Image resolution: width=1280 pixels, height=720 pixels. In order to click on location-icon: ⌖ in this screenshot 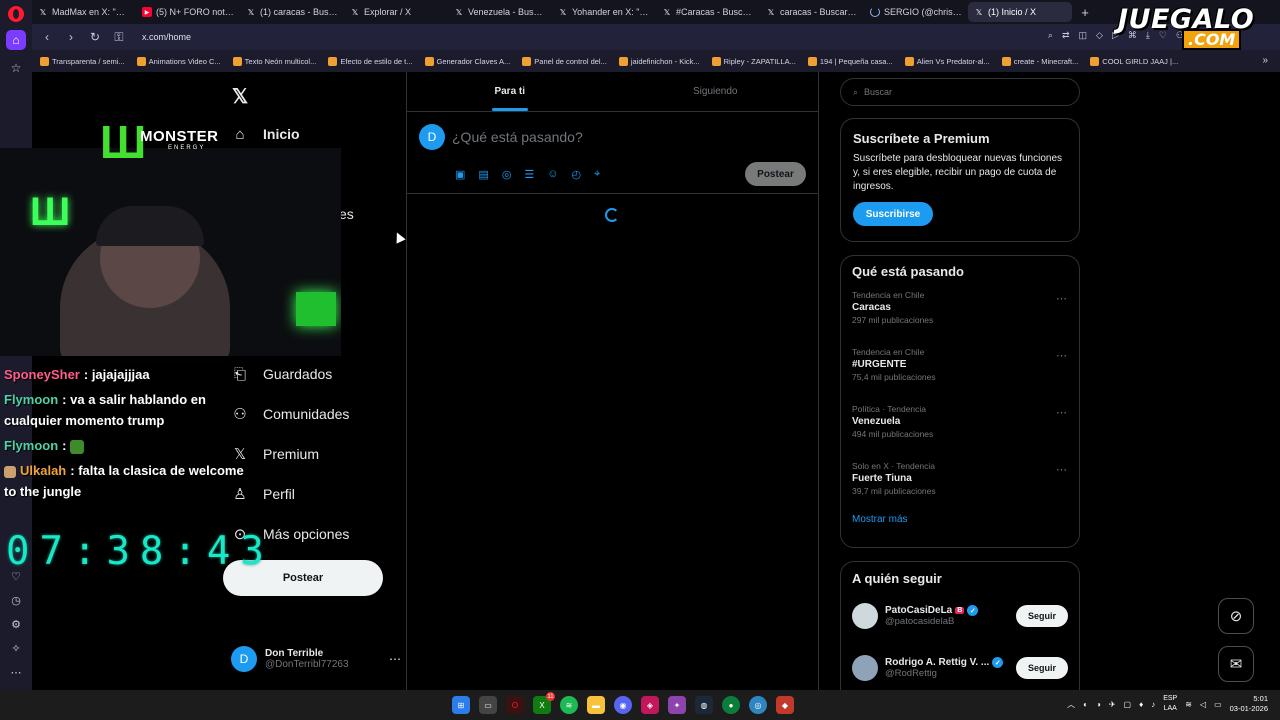, I will do `click(597, 174)`.